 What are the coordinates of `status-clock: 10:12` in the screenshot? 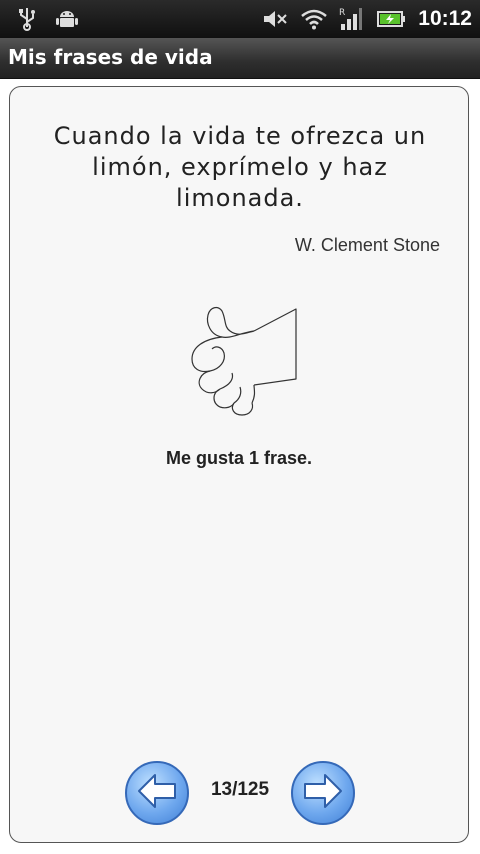 It's located at (445, 18).